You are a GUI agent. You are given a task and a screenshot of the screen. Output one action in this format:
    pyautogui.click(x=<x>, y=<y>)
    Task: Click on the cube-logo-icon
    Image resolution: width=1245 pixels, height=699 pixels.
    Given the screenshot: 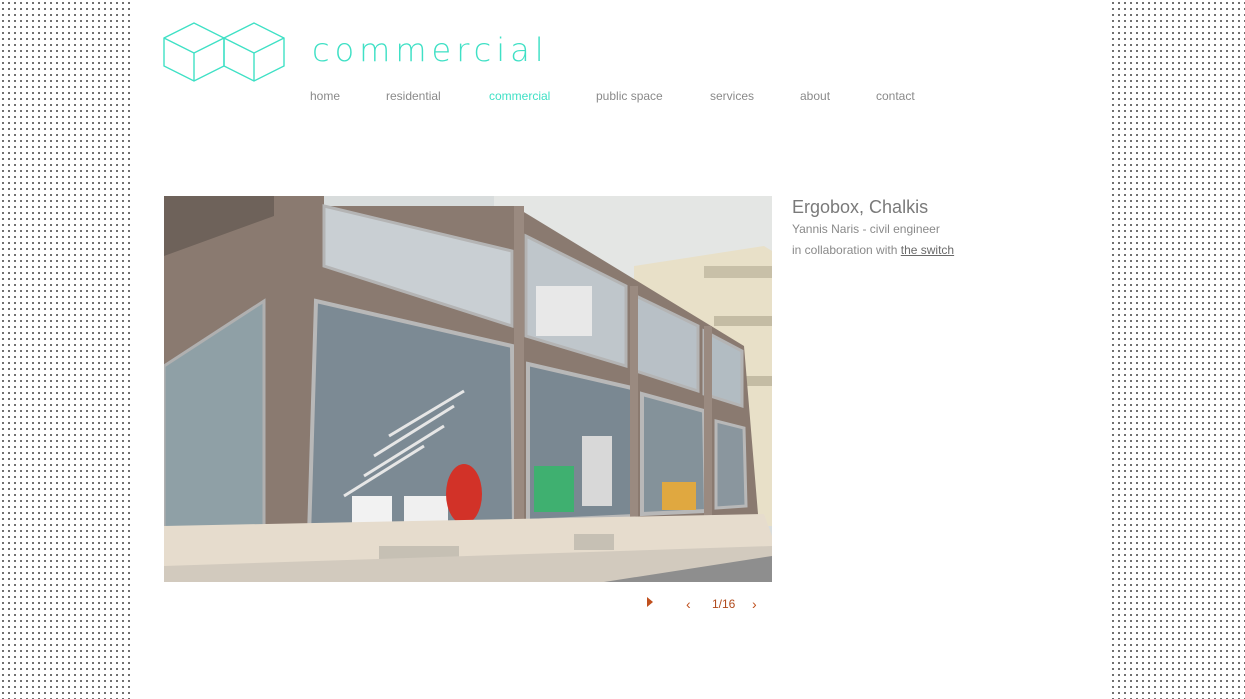 What is the action you would take?
    pyautogui.click(x=226, y=52)
    